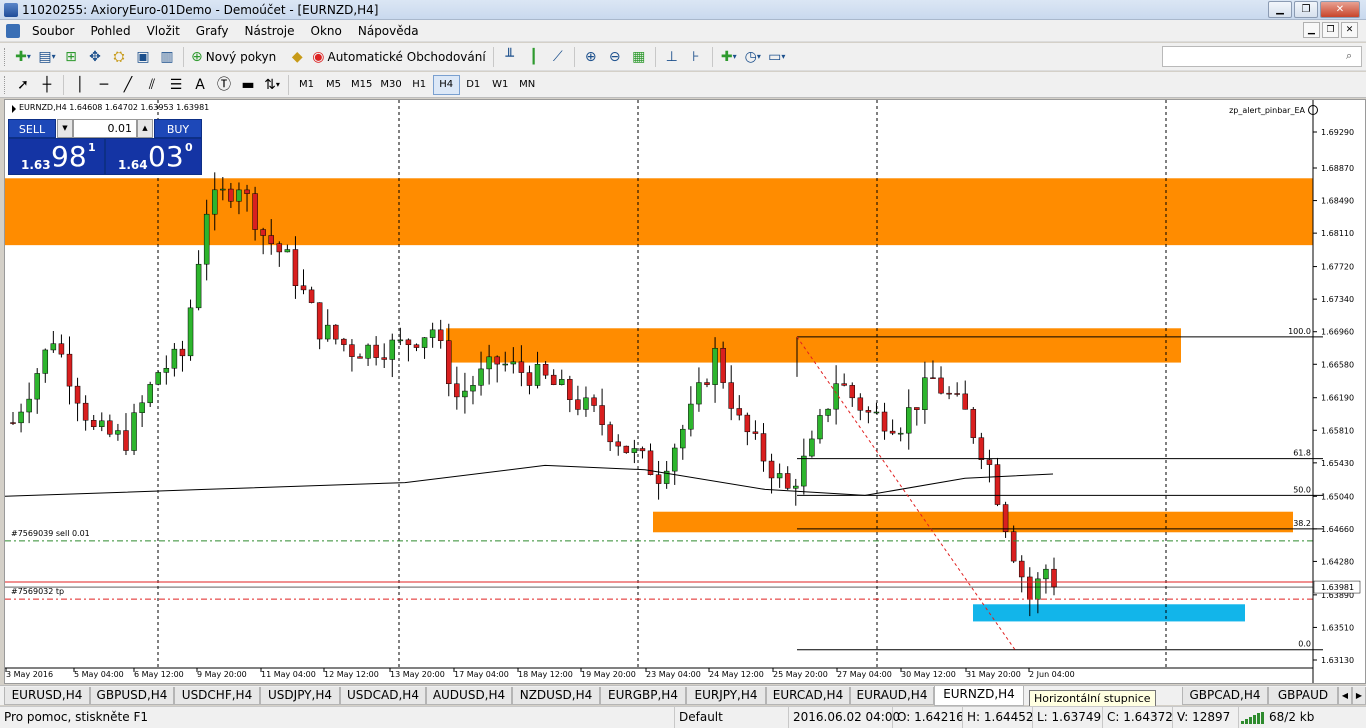  Describe the element at coordinates (1262, 56) in the screenshot. I see `search-input` at that location.